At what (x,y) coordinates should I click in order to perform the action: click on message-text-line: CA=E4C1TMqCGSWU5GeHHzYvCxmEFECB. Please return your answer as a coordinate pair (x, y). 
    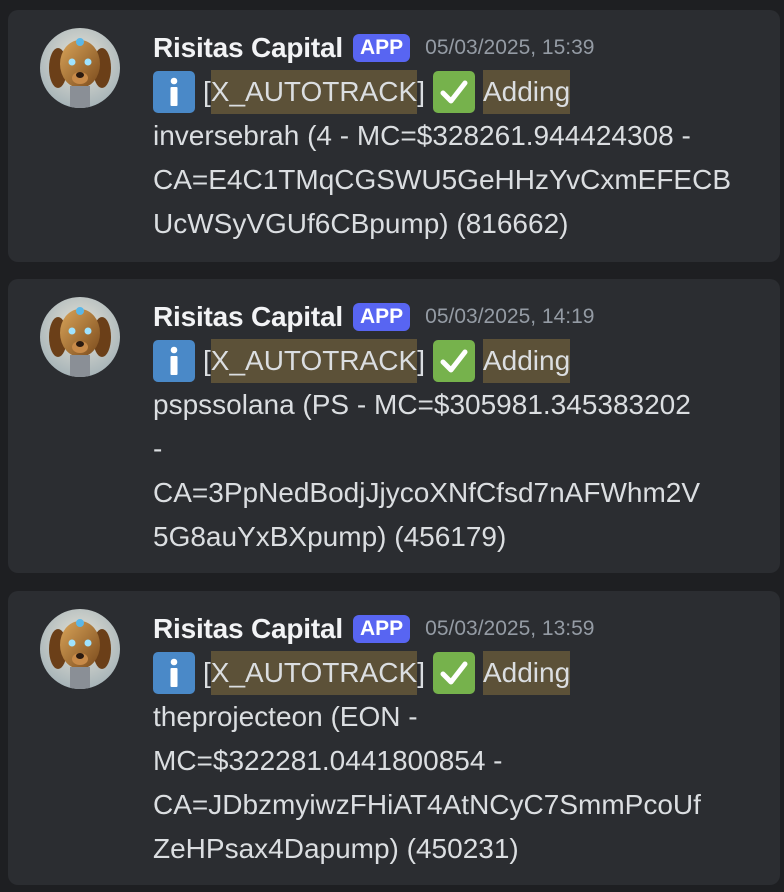
    Looking at the image, I should click on (442, 179).